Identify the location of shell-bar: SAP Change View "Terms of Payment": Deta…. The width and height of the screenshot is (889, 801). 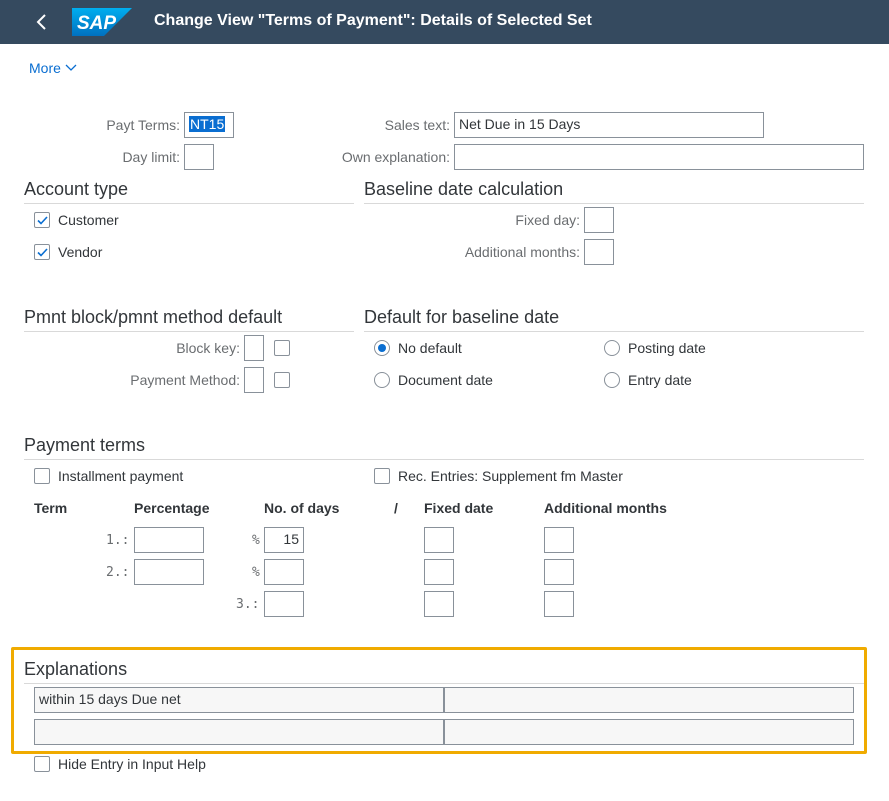
(444, 22).